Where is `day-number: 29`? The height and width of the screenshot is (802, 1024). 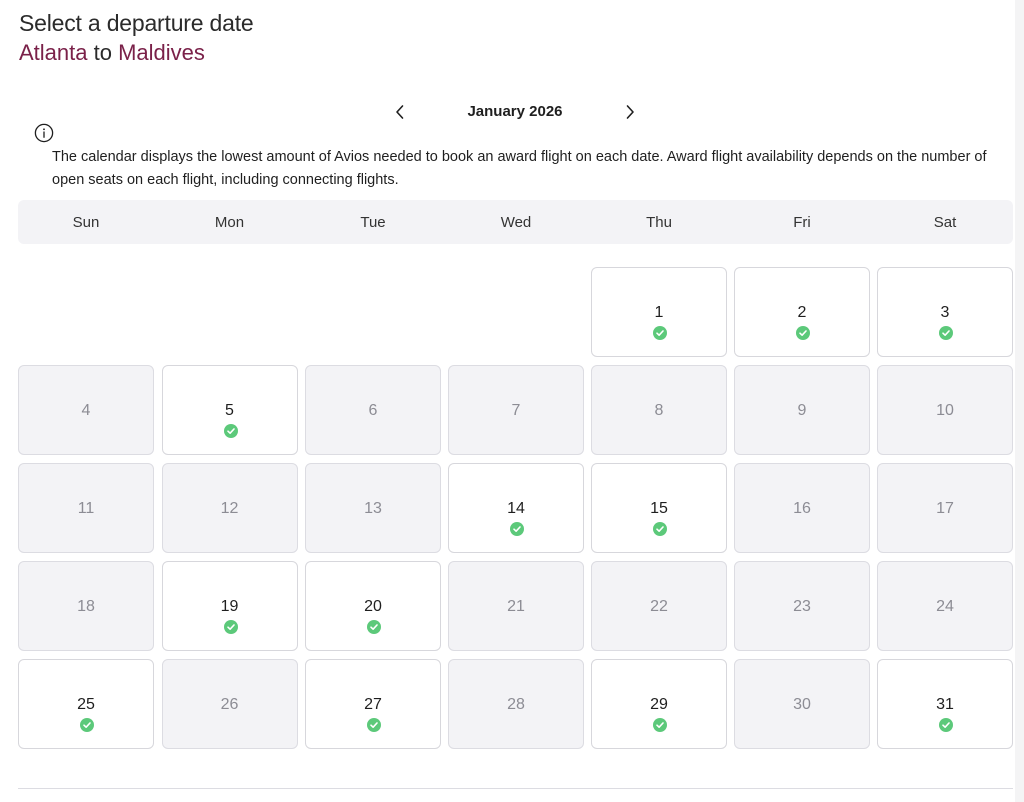
day-number: 29 is located at coordinates (659, 704).